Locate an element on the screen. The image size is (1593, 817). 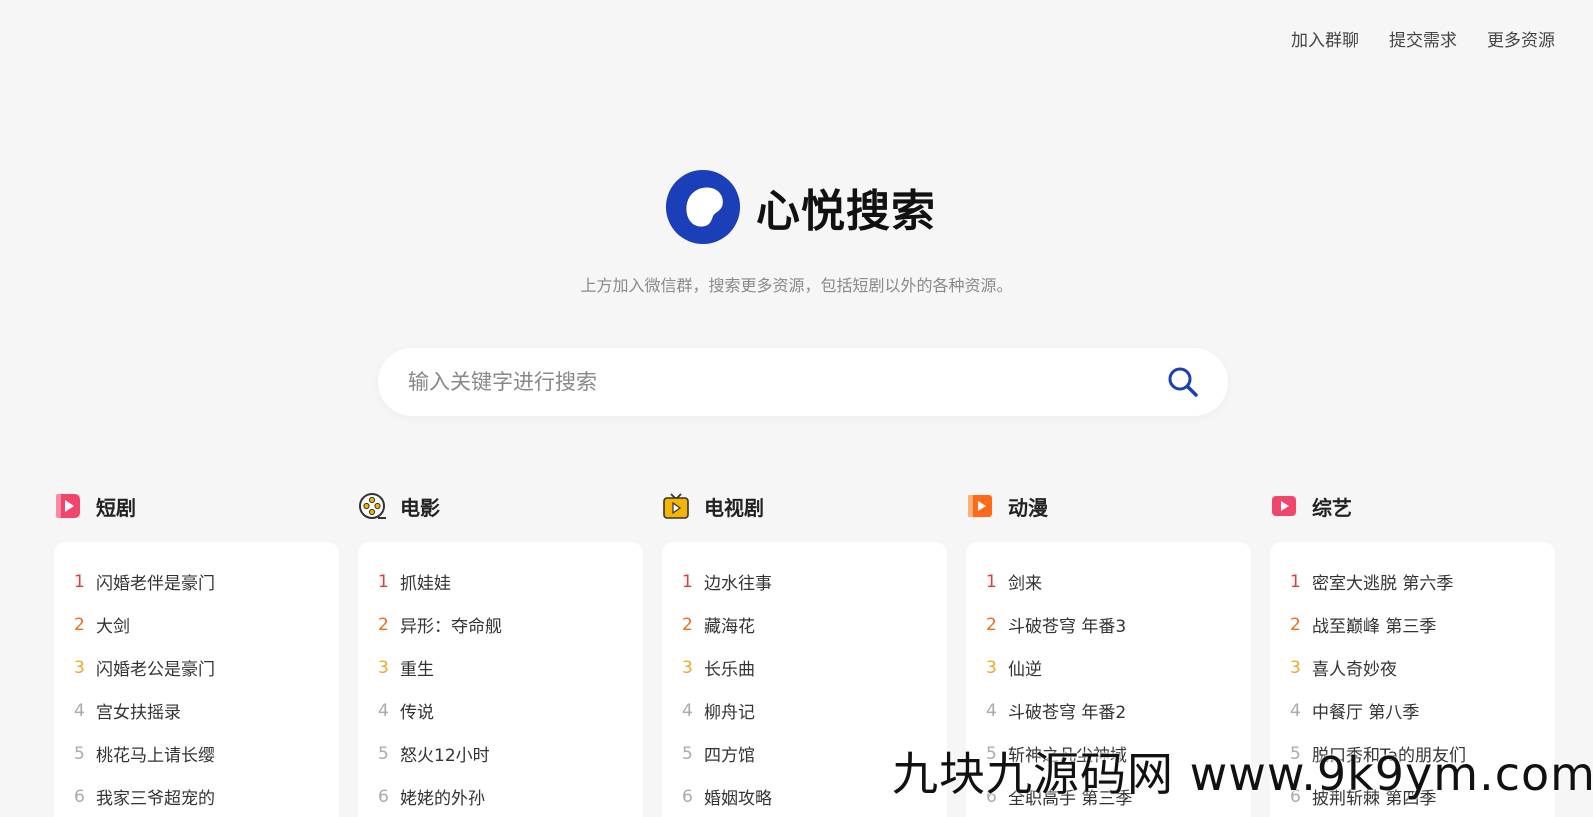
category-title: 电视剧 is located at coordinates (734, 507).